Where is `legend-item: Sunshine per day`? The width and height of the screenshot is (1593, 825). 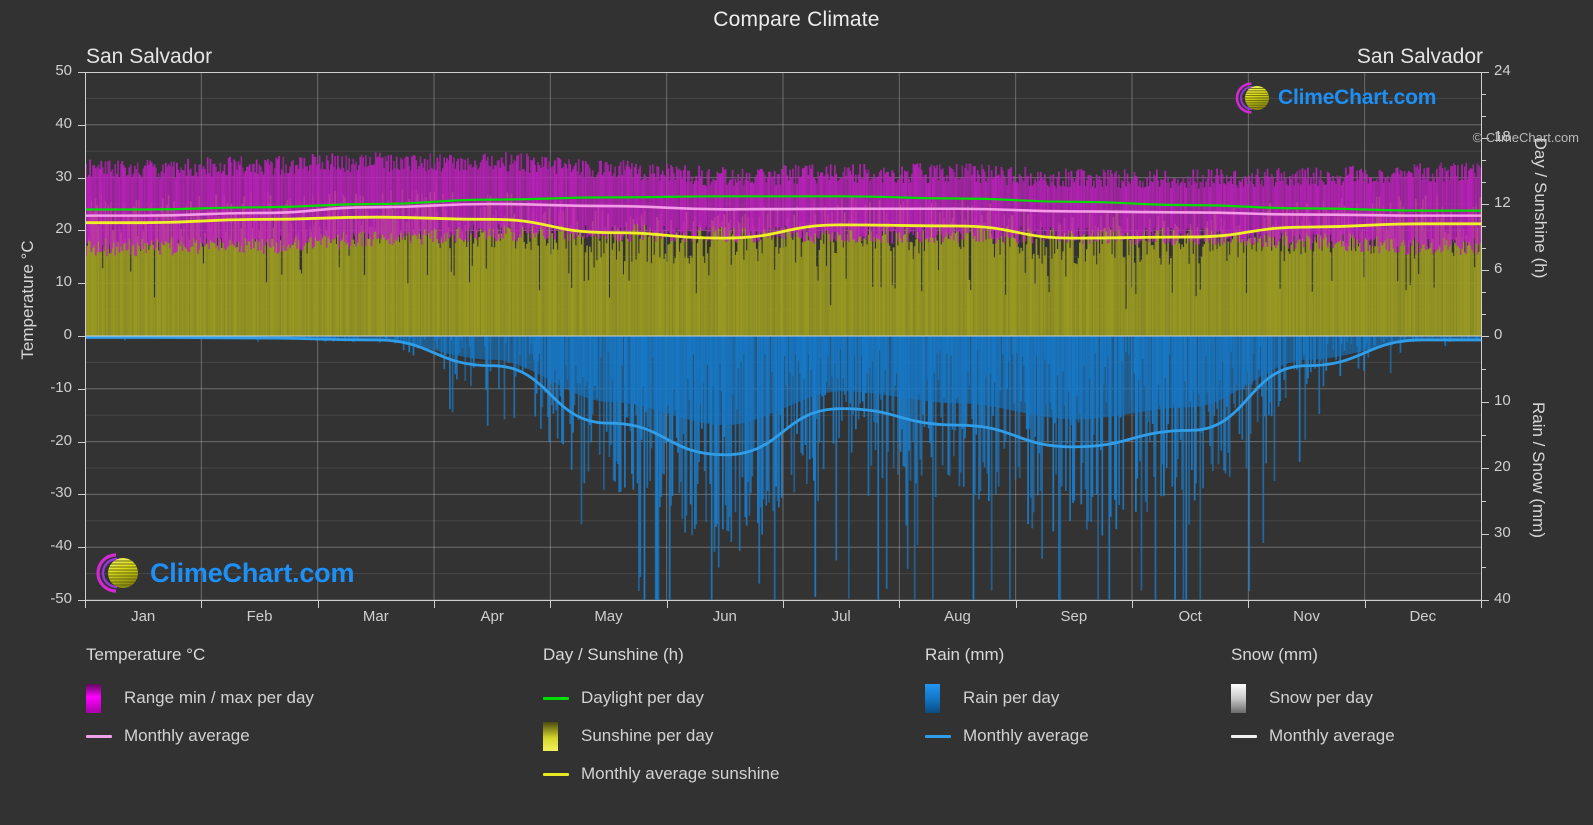 legend-item: Sunshine per day is located at coordinates (661, 736).